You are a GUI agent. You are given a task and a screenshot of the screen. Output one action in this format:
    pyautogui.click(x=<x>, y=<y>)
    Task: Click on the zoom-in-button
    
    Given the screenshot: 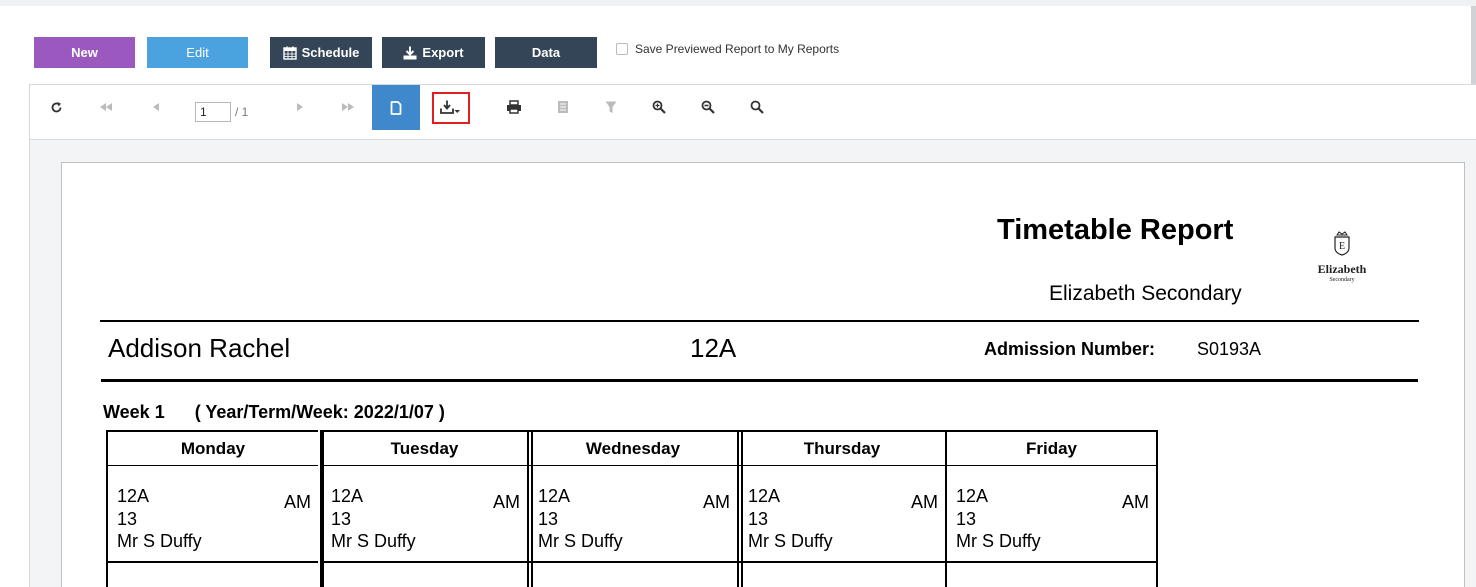 What is the action you would take?
    pyautogui.click(x=659, y=107)
    